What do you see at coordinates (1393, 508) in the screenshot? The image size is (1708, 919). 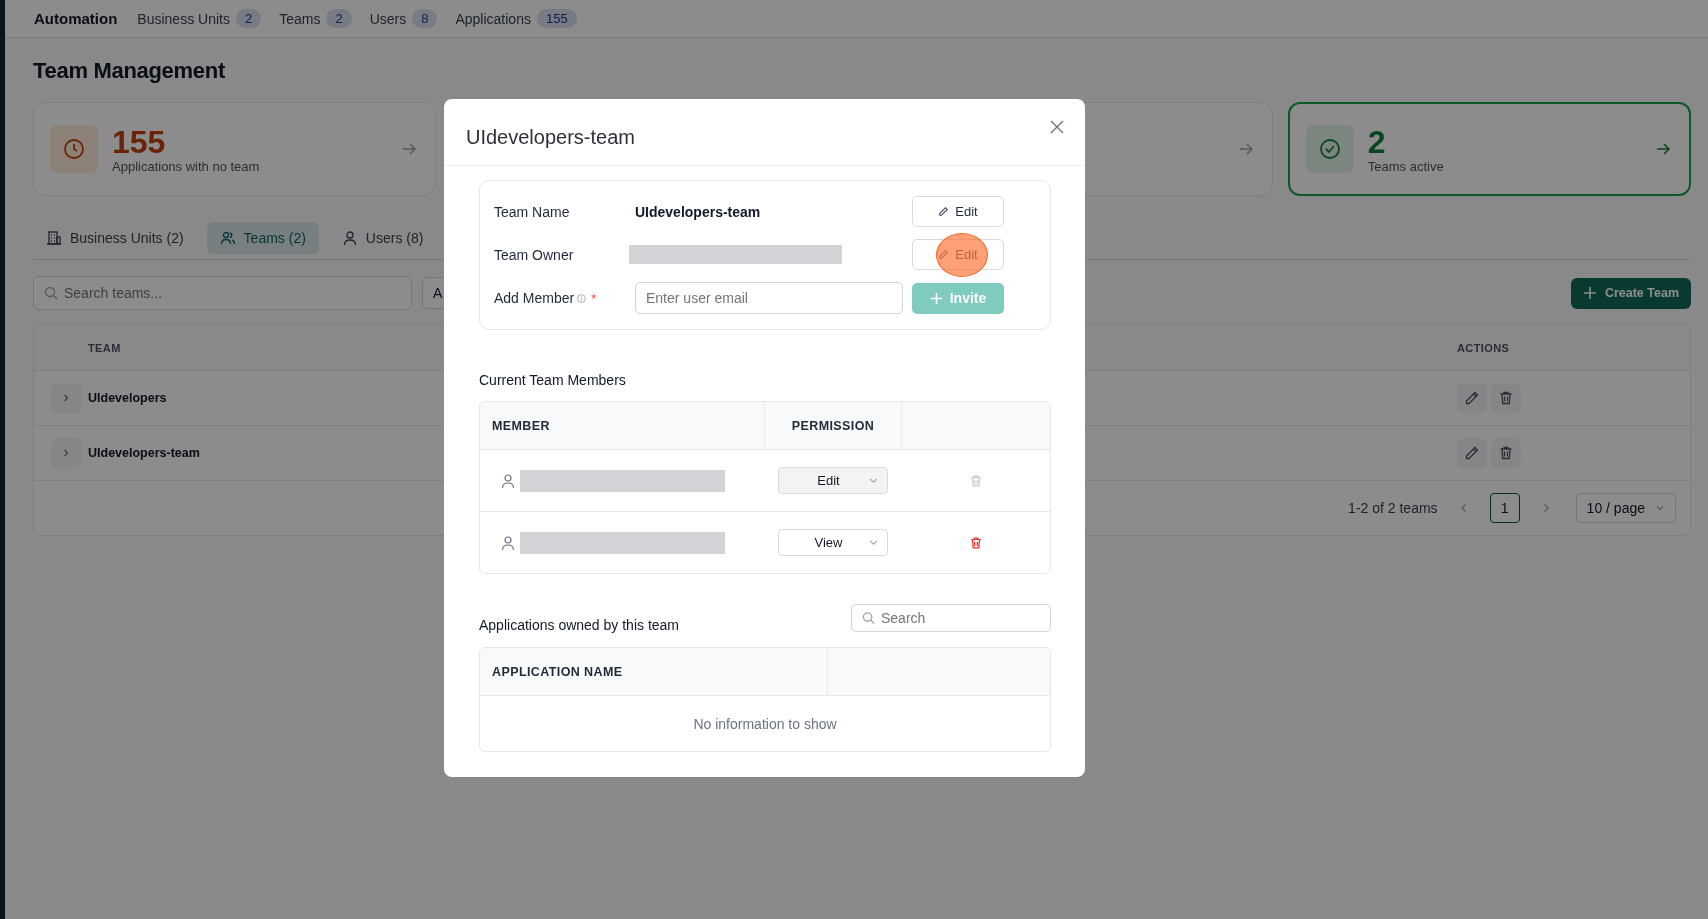 I see `pagination-summary: 1-2 of 2 teams` at bounding box center [1393, 508].